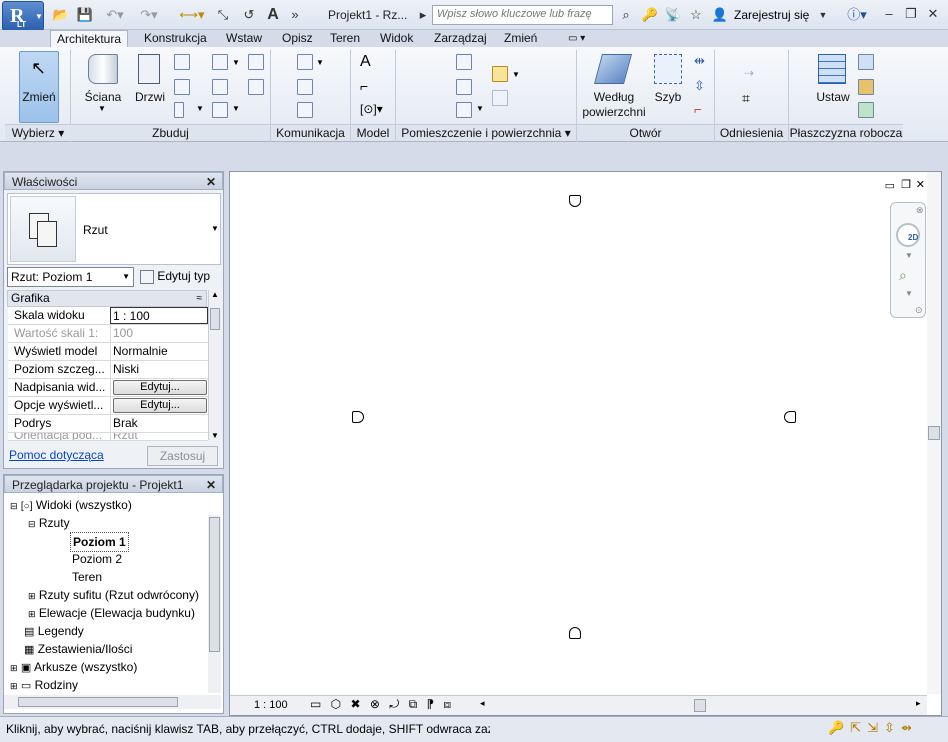 This screenshot has height=742, width=948. Describe the element at coordinates (44, 685) in the screenshot. I see `tree-item-families: ⊞ ▭ Rodziny` at that location.